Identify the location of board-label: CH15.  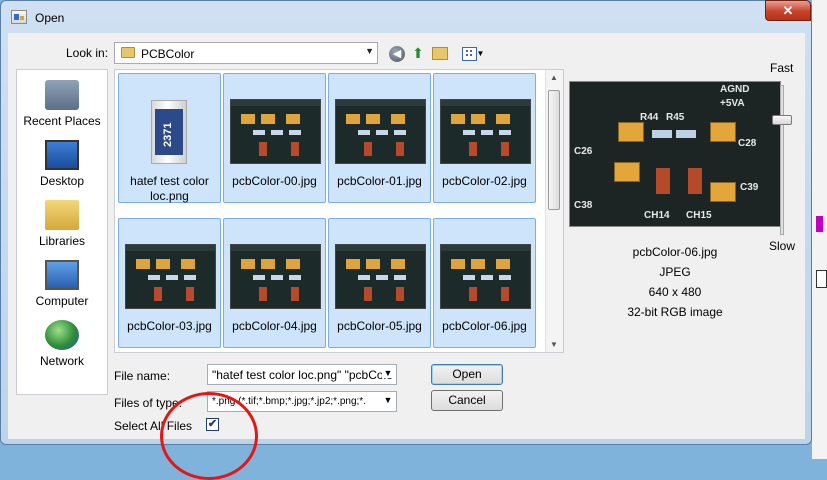
(699, 215).